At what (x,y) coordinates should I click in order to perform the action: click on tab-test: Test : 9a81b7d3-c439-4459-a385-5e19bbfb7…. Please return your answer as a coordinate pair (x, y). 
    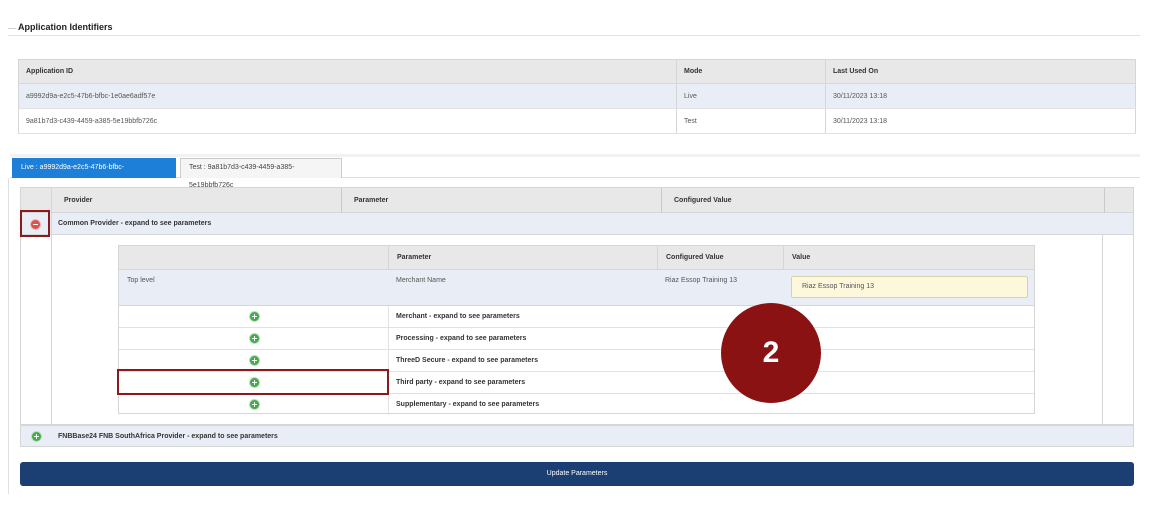
    Looking at the image, I should click on (261, 173).